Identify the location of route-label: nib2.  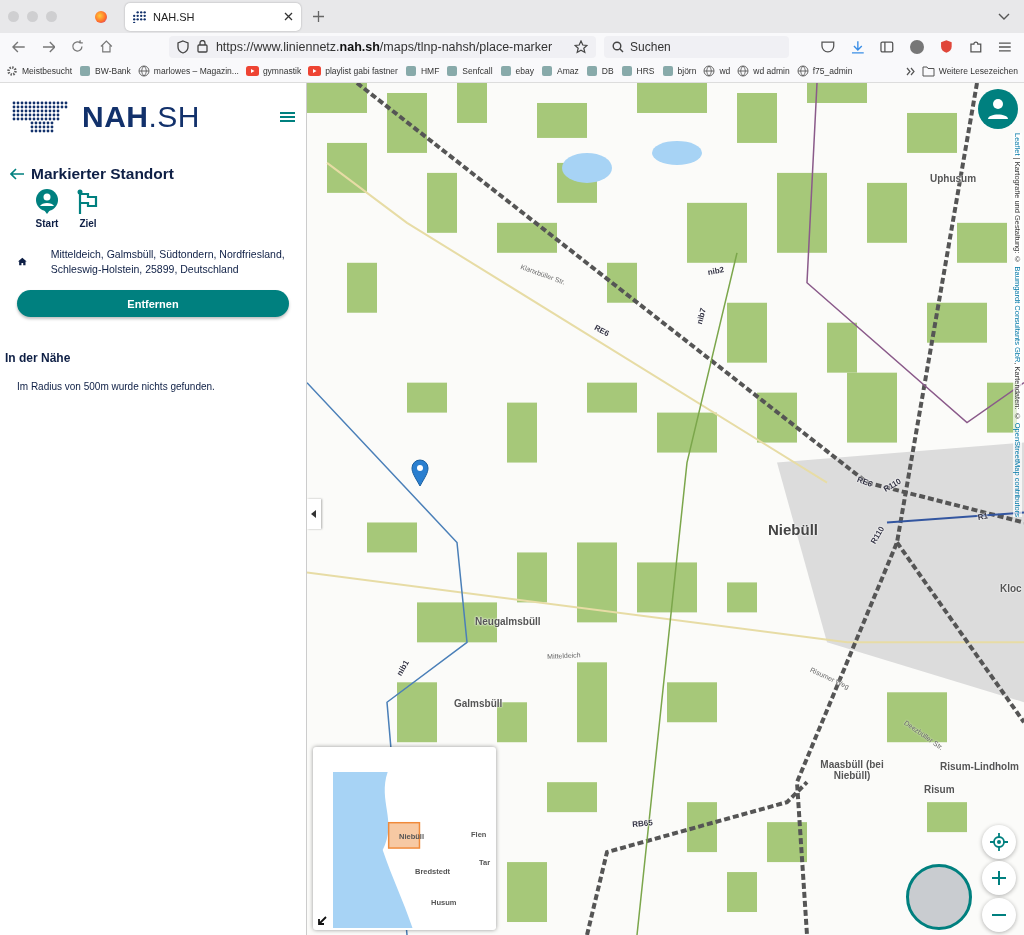
(716, 271).